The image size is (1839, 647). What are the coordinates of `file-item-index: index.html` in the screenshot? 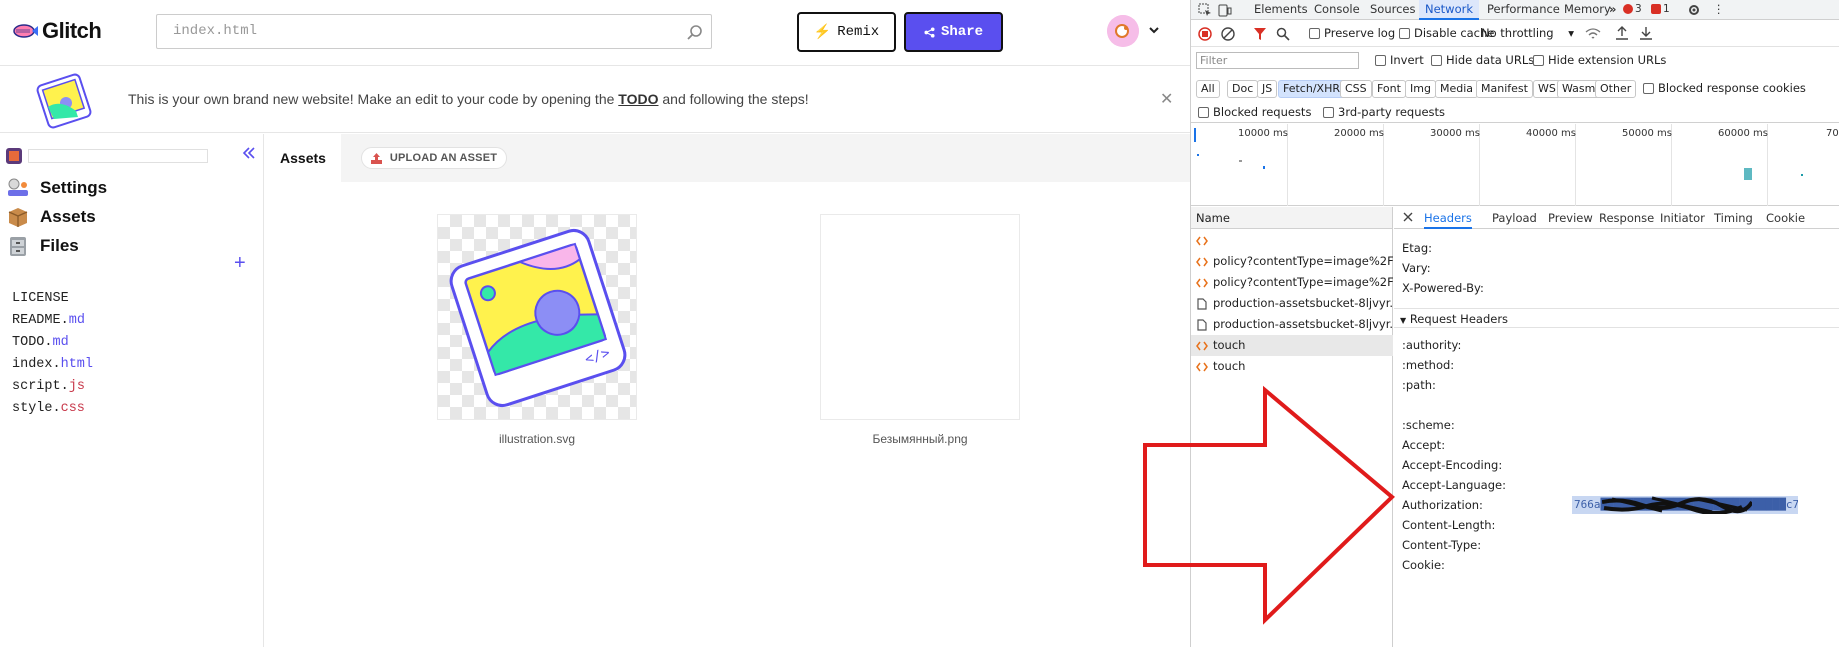 It's located at (52, 364).